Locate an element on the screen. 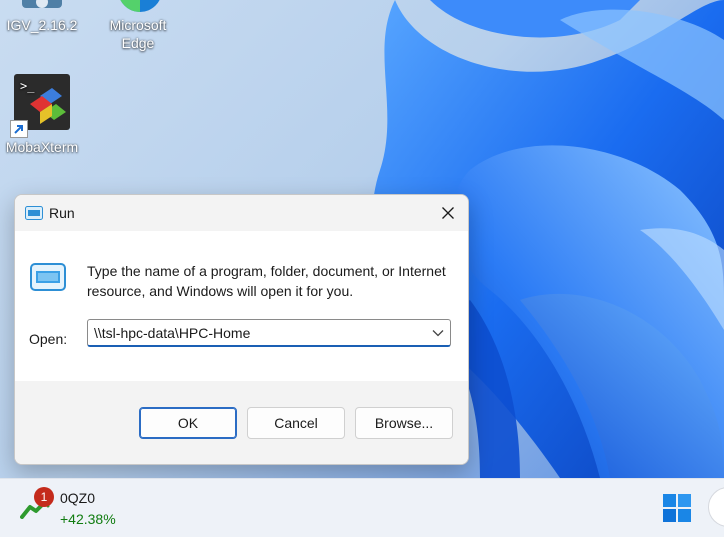 The image size is (724, 537). taskbar: 1 0QZ0 +42.38% is located at coordinates (362, 507).